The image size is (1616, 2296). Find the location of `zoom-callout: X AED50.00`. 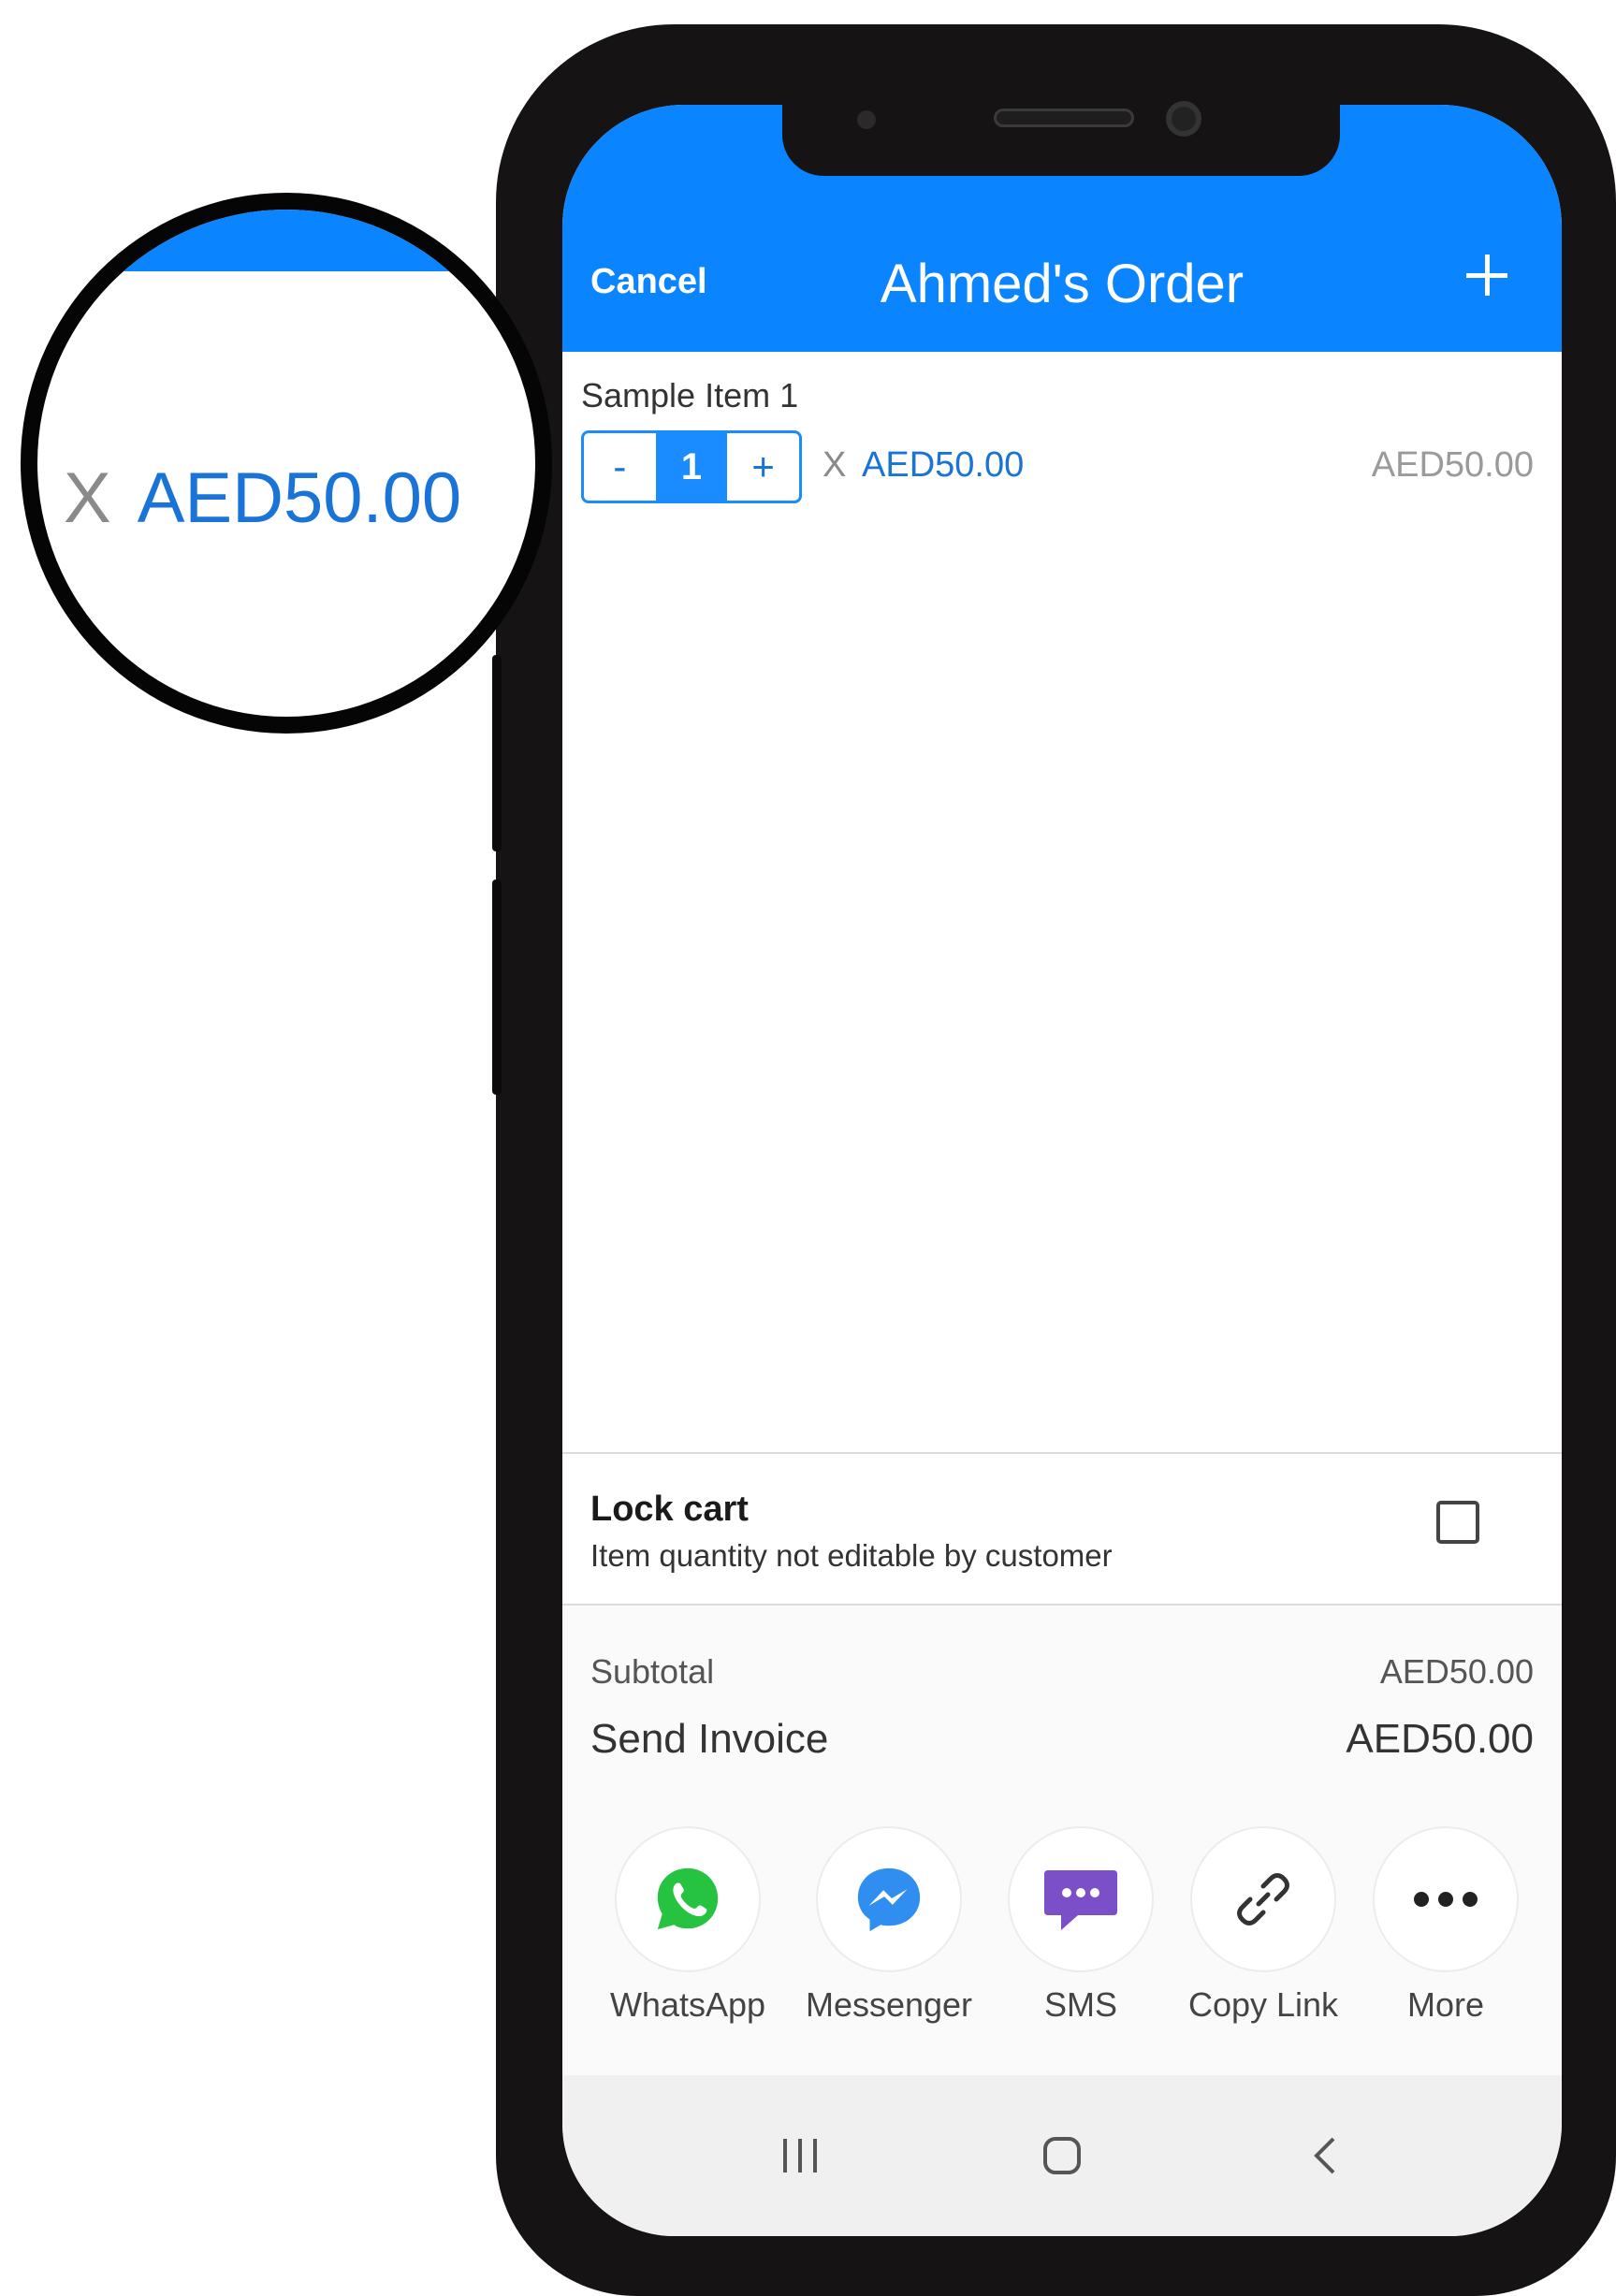

zoom-callout: X AED50.00 is located at coordinates (286, 463).